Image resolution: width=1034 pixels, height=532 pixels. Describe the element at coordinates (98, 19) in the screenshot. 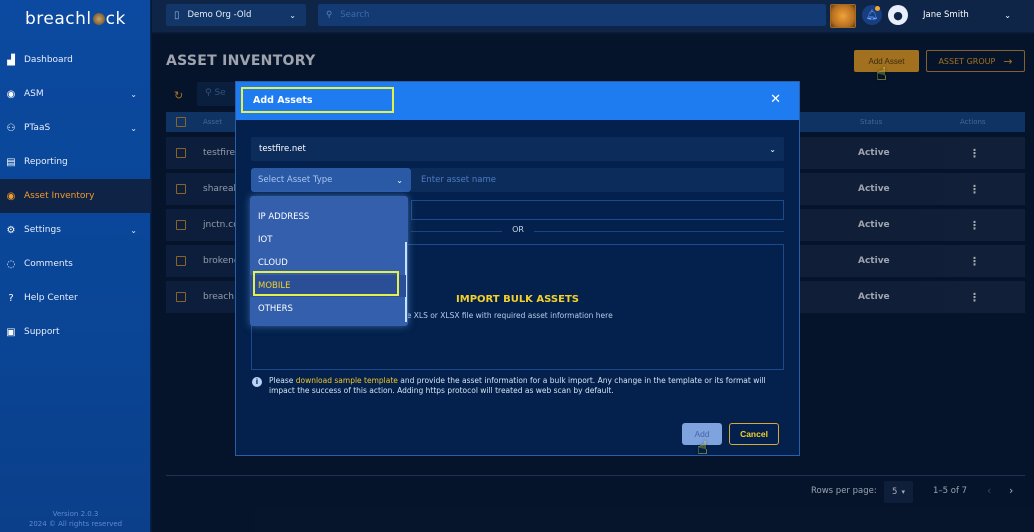

I see `lock-icon` at that location.